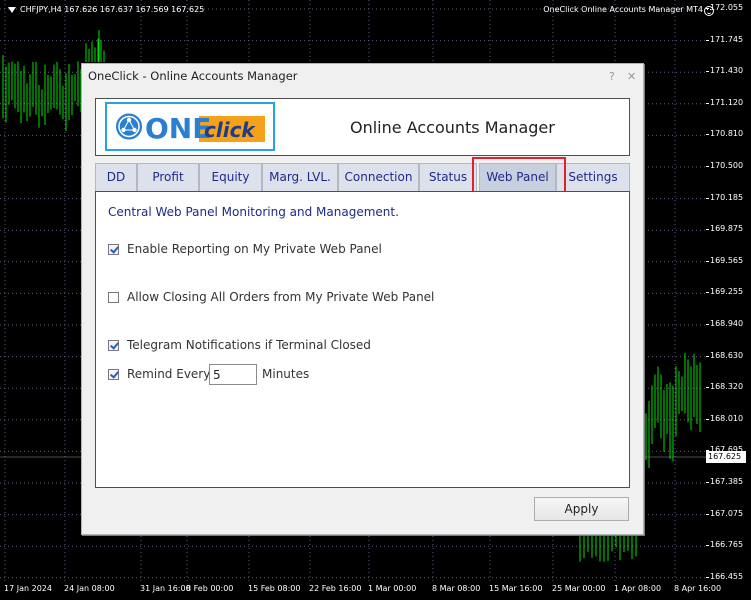 This screenshot has height=600, width=751. What do you see at coordinates (362, 76) in the screenshot?
I see `dialog-titlebar: OneClick - Online Accounts Manager ? ✕` at bounding box center [362, 76].